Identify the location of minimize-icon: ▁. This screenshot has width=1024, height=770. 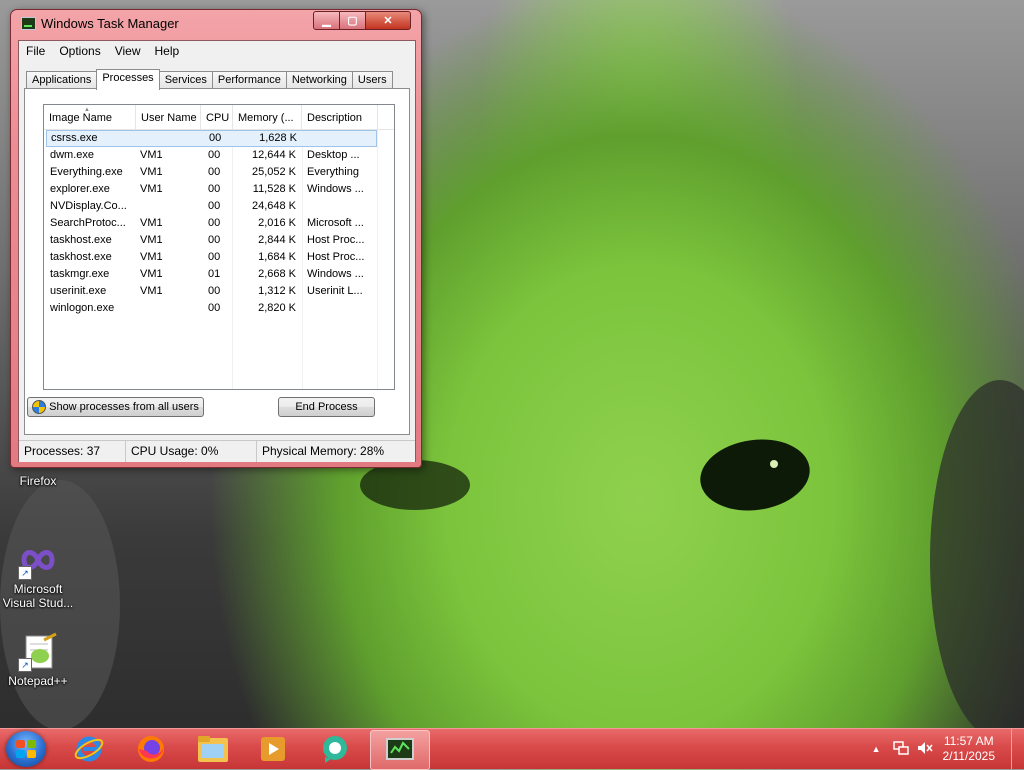
(326, 21).